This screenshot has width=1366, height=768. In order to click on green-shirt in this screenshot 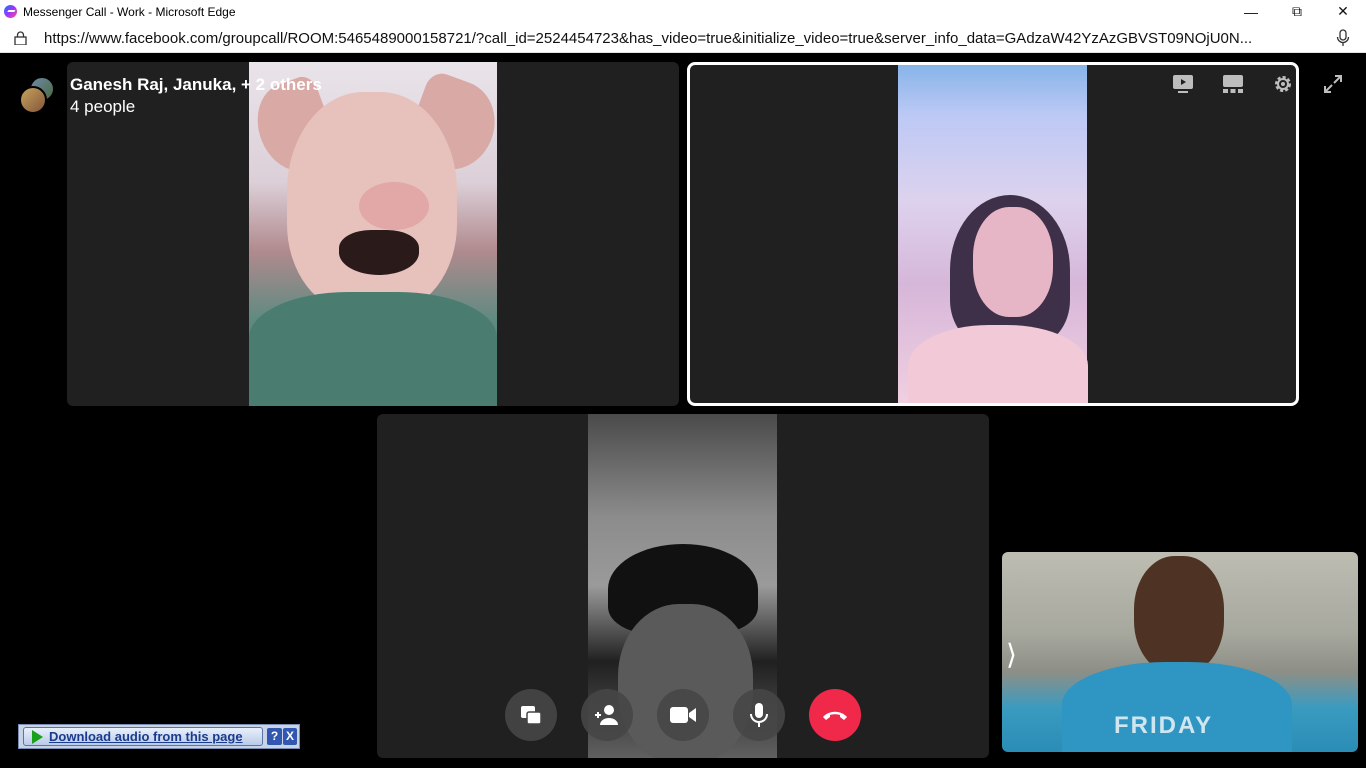, I will do `click(373, 349)`.